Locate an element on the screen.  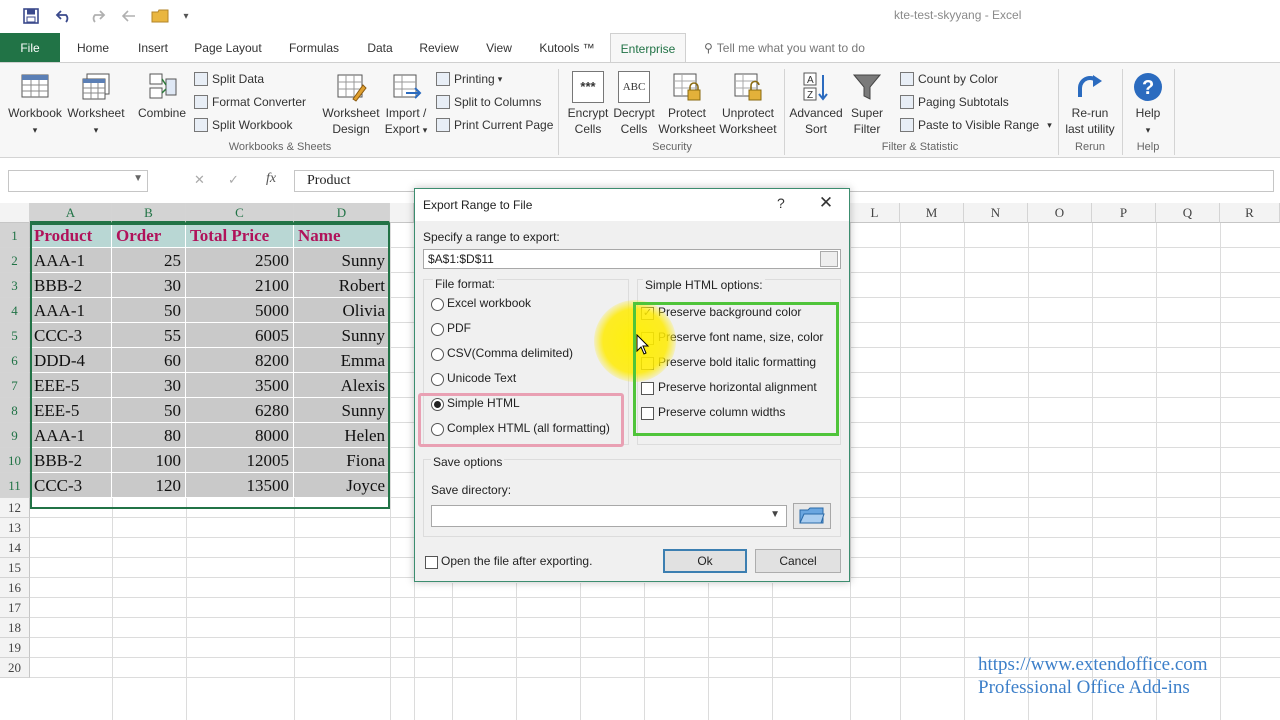
column-header: B is located at coordinates (149, 213).